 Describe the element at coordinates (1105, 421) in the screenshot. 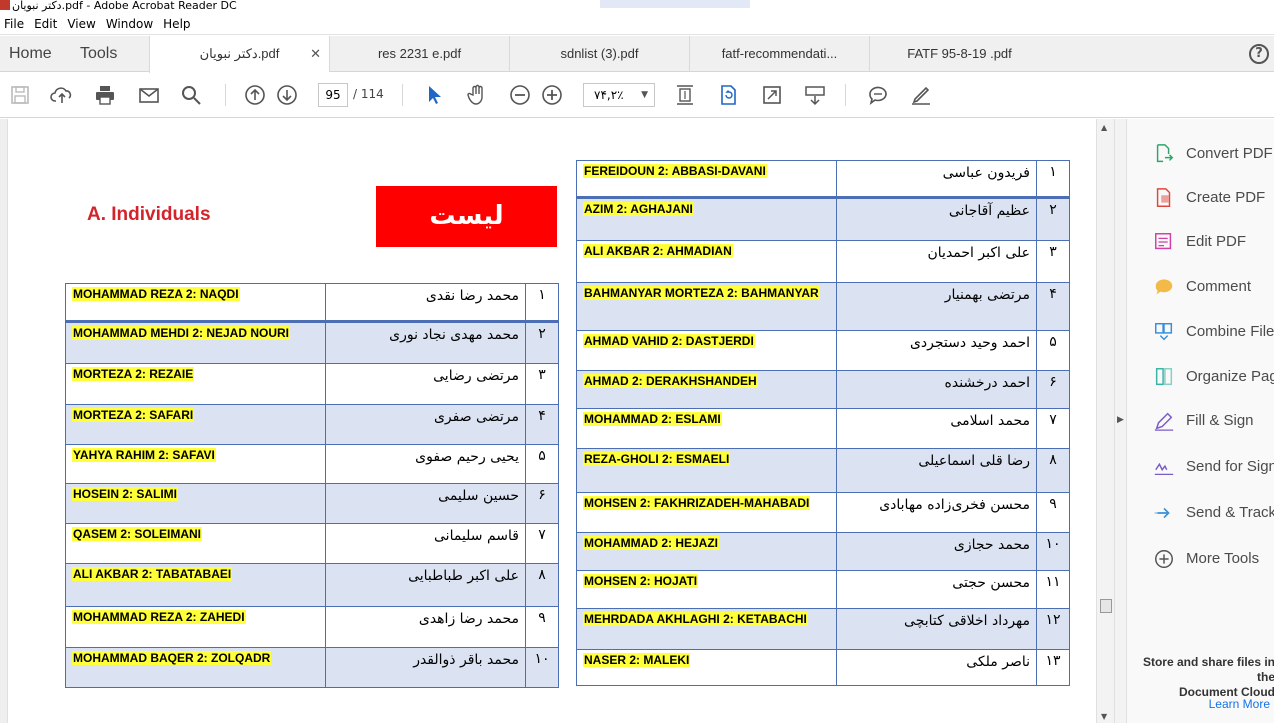

I see `vertical-scrollbar: ▲ ▼` at that location.